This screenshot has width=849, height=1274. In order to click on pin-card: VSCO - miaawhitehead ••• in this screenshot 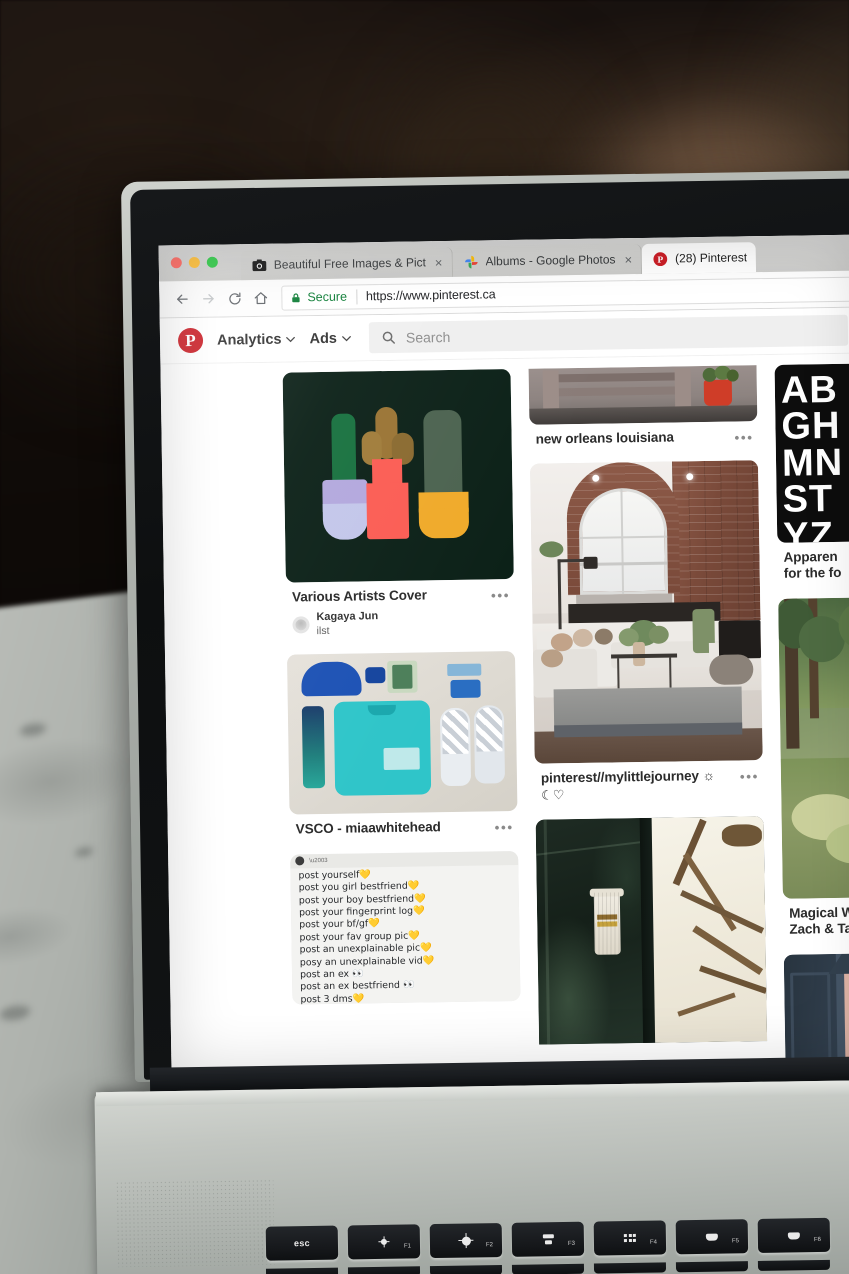, I will do `click(402, 744)`.